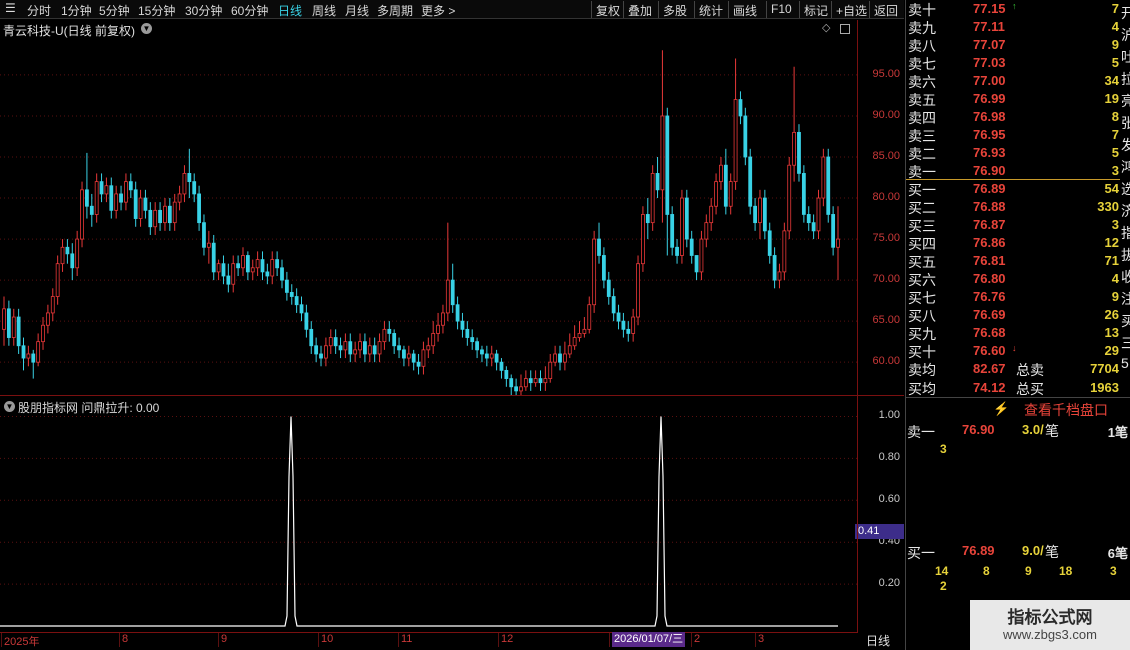  I want to click on bid-row: 买五 76.81 71, so click(1018, 261).